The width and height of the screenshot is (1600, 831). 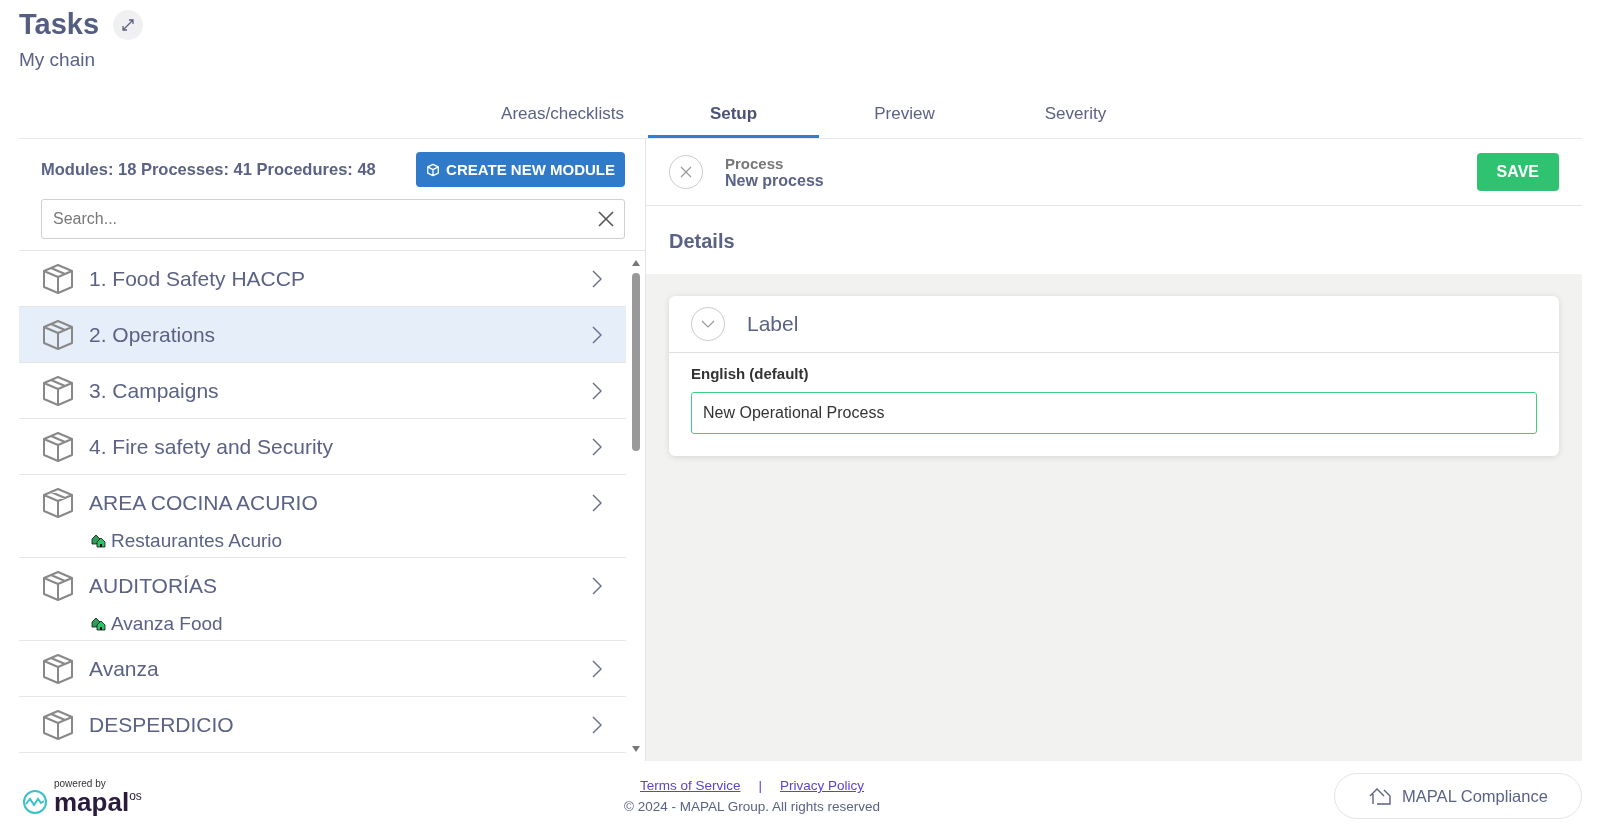 I want to click on module-item: DESPERDICIO, so click(x=322, y=725).